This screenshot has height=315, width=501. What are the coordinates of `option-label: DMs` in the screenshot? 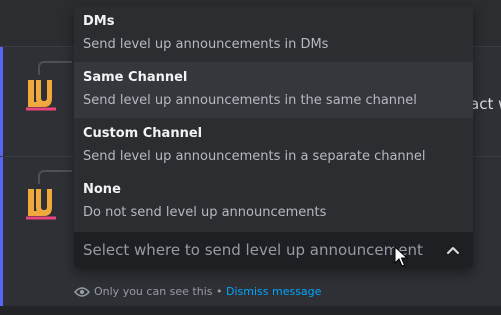 It's located at (99, 21).